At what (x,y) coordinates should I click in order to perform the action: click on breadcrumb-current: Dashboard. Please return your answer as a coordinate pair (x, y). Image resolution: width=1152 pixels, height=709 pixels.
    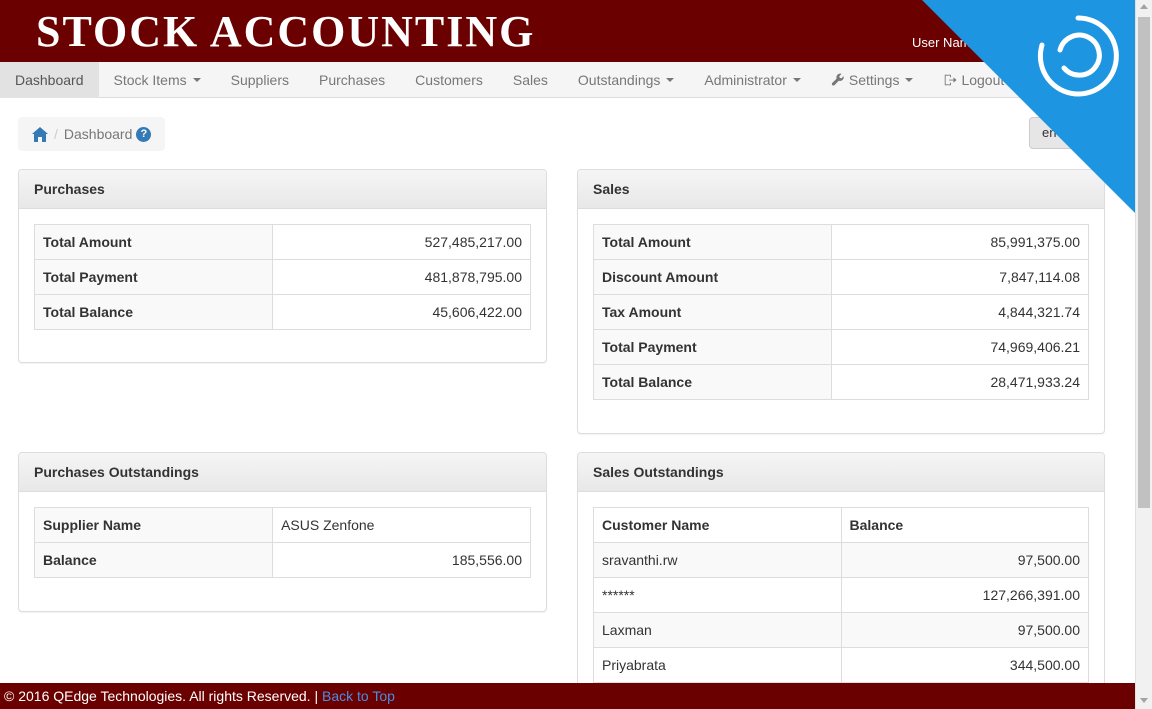
    Looking at the image, I should click on (98, 134).